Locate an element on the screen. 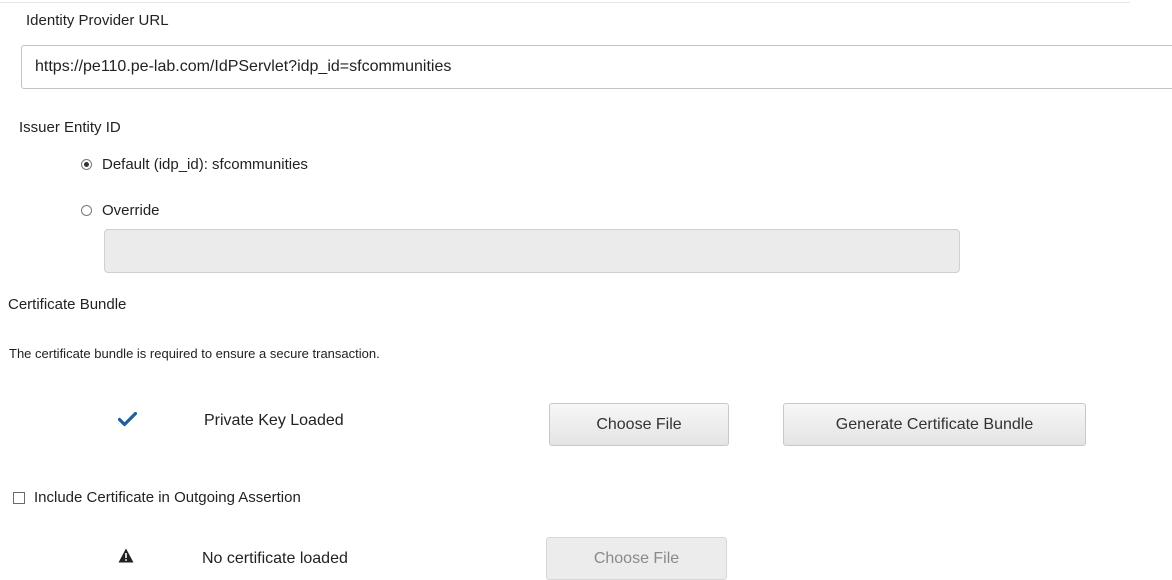 Image resolution: width=1172 pixels, height=580 pixels. checkmark-icon is located at coordinates (127, 421).